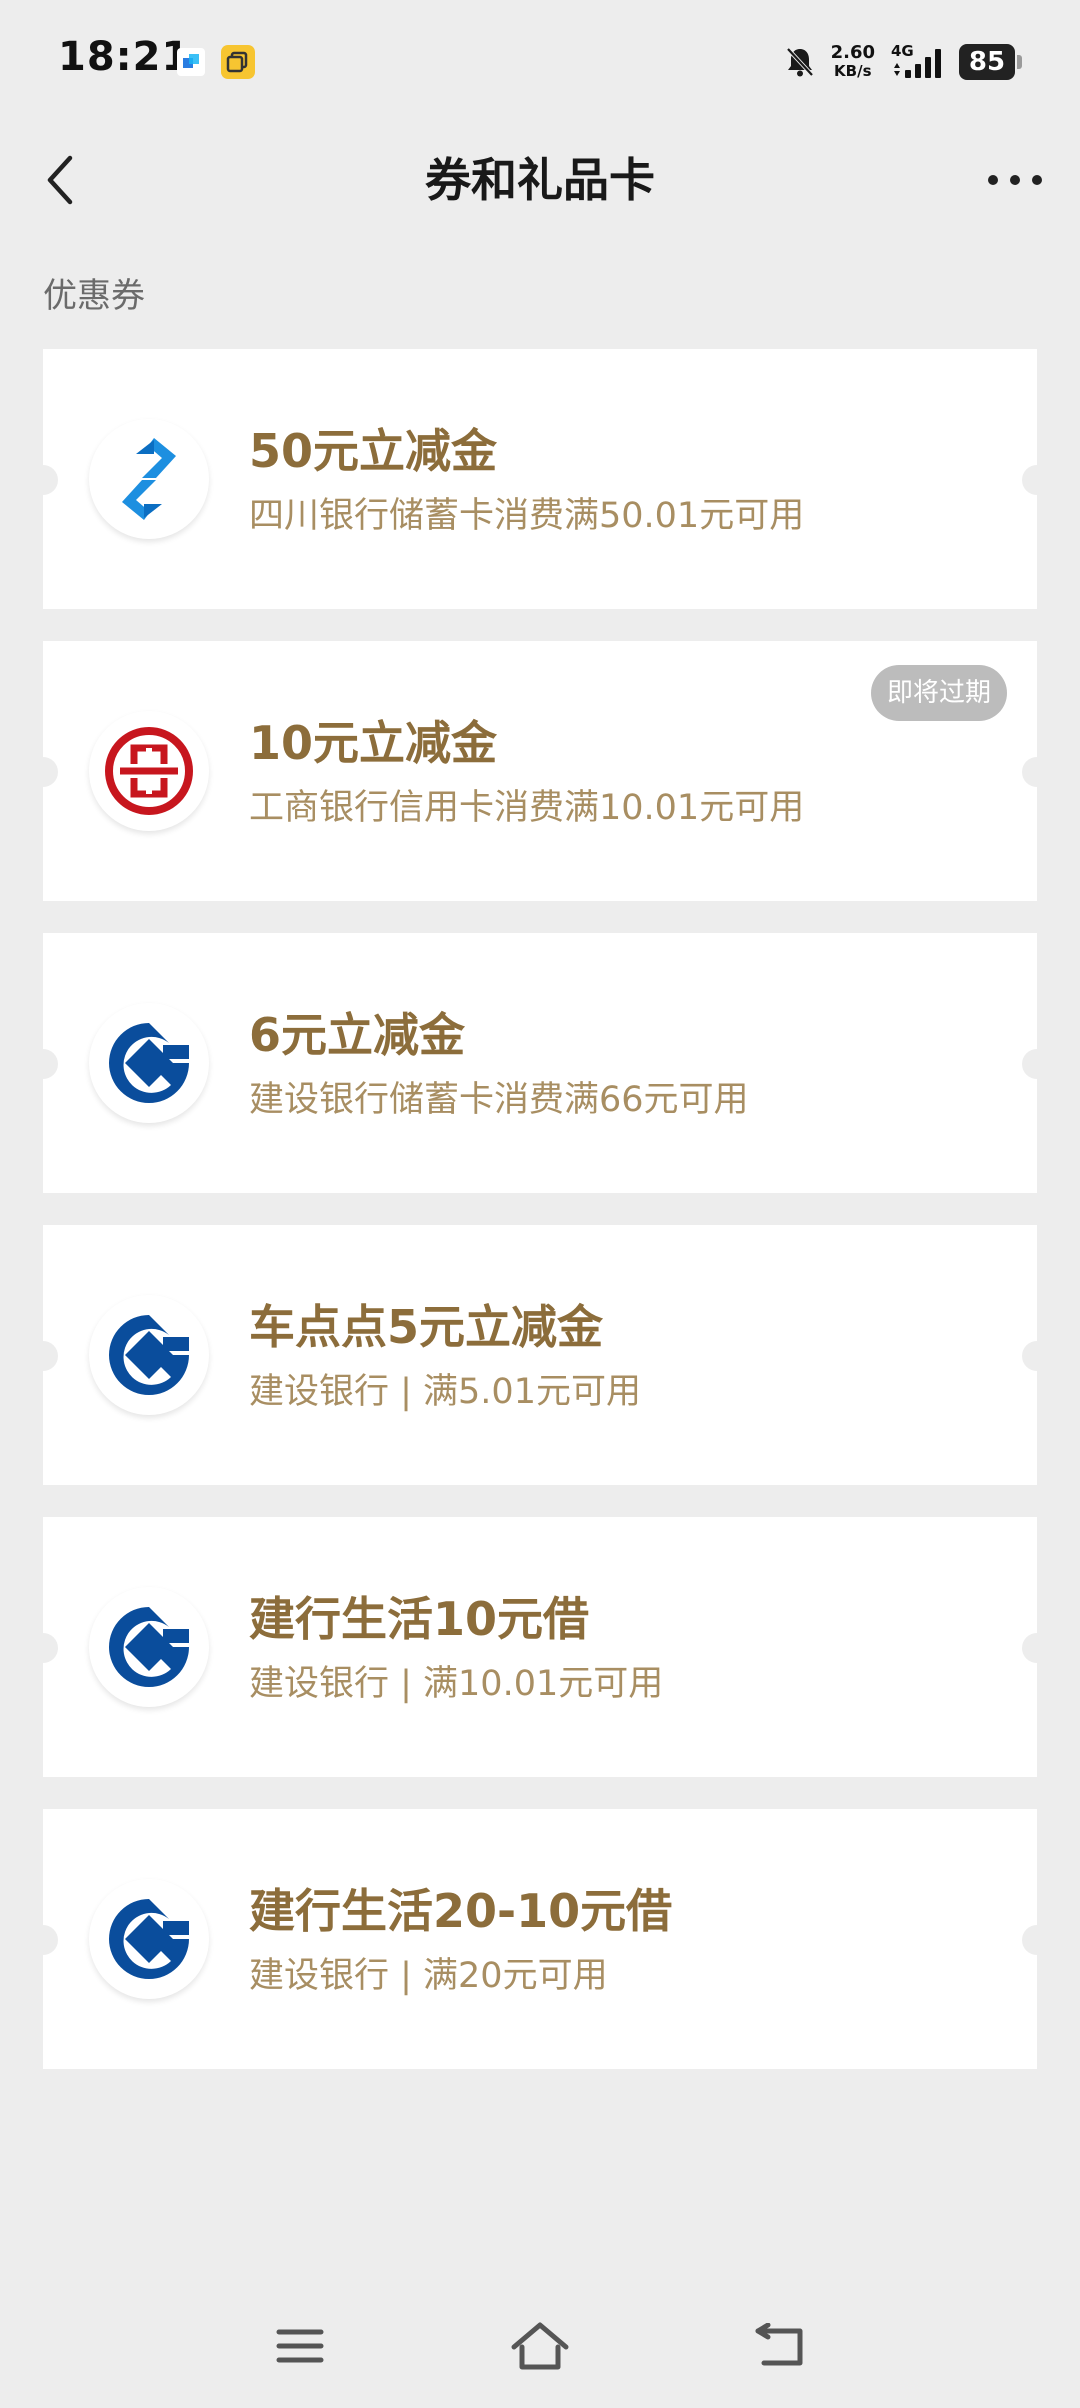  I want to click on home-button, so click(540, 2346).